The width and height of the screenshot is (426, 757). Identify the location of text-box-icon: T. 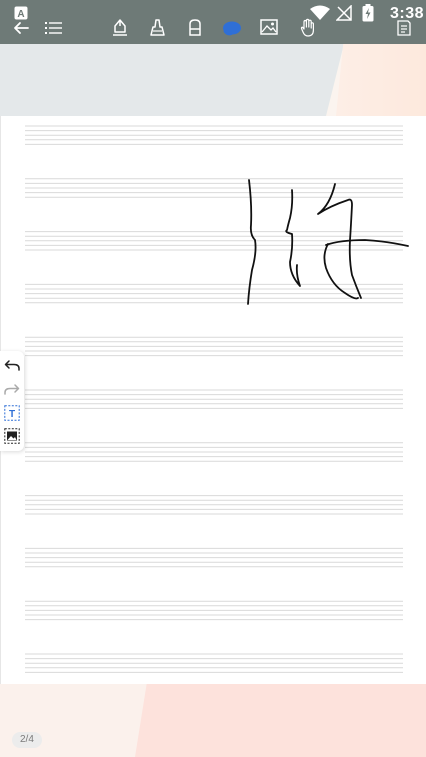
(12, 413).